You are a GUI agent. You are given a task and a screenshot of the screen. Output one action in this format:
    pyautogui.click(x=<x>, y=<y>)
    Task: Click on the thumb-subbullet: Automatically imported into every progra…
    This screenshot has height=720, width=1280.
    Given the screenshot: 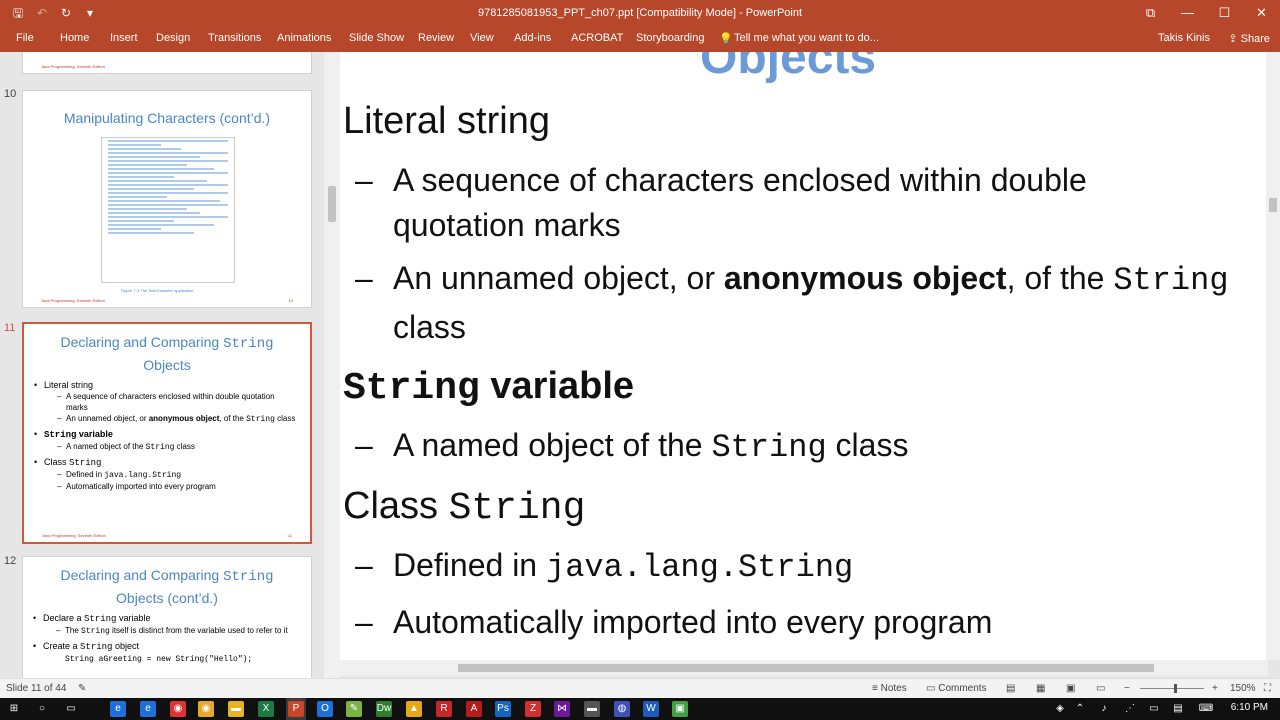 What is the action you would take?
    pyautogui.click(x=177, y=486)
    